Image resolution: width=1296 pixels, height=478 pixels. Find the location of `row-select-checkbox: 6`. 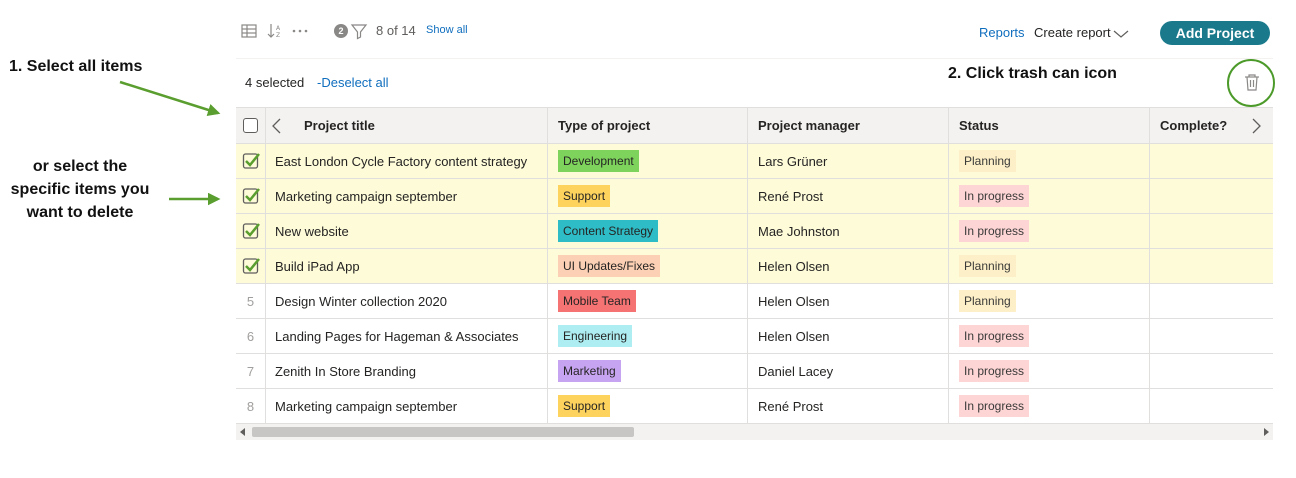

row-select-checkbox: 6 is located at coordinates (251, 336).